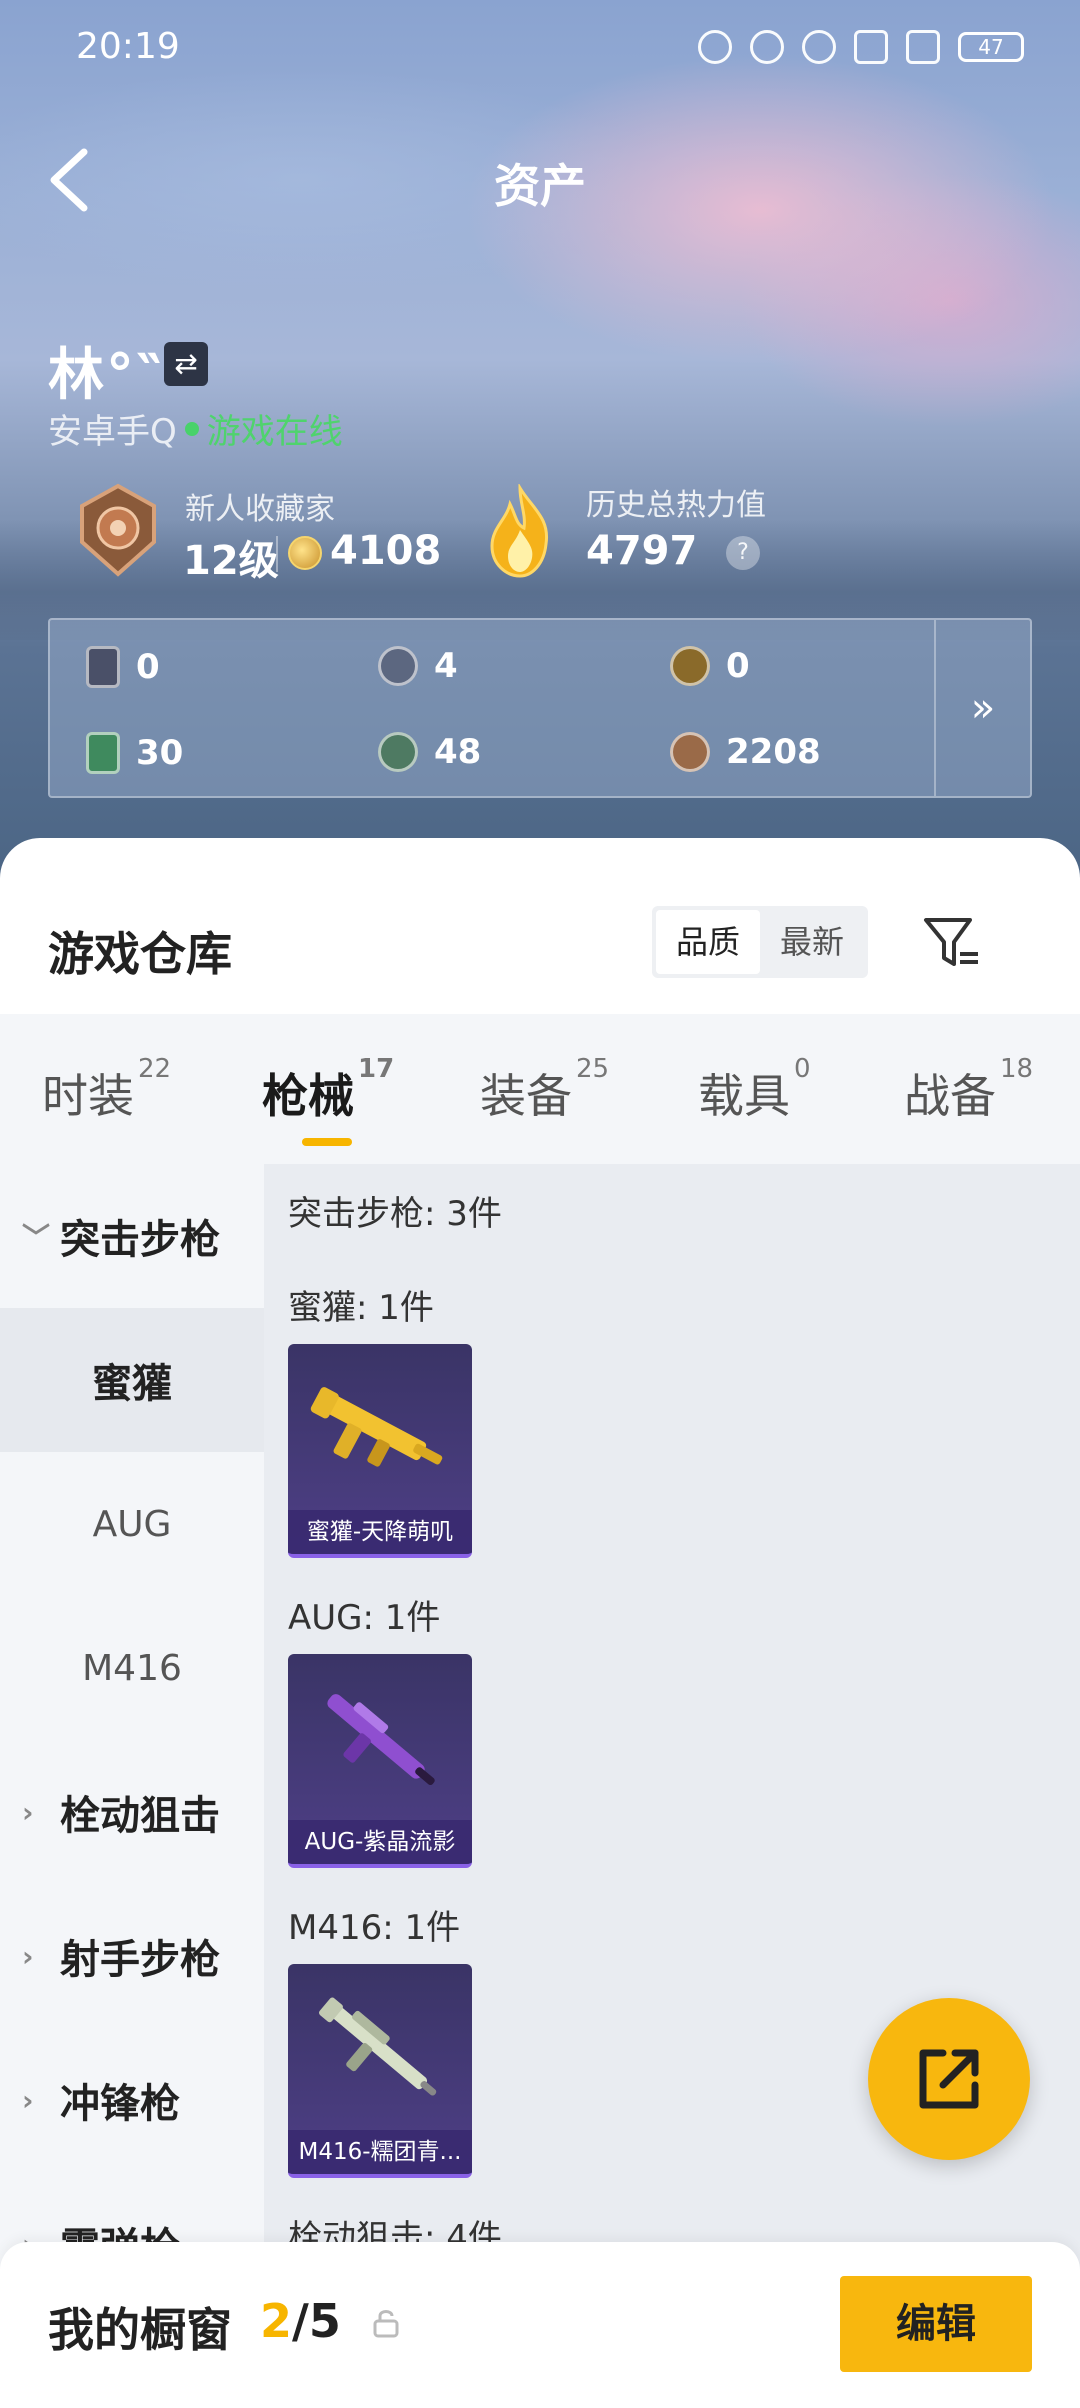  Describe the element at coordinates (767, 47) in the screenshot. I see `mute-icon` at that location.